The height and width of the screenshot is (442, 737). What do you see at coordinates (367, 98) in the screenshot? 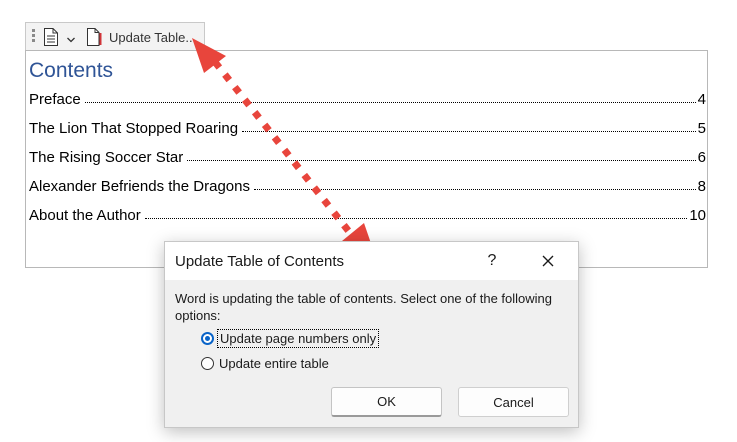
I see `toc-entry: Preface 4` at bounding box center [367, 98].